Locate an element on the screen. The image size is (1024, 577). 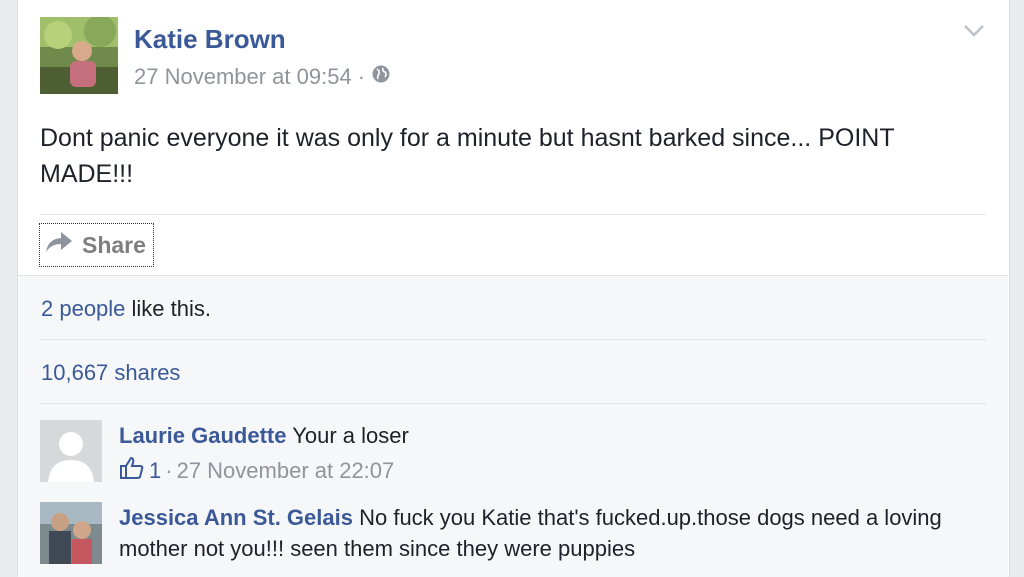
post-meta: 27 November at 09:54 · is located at coordinates (262, 77).